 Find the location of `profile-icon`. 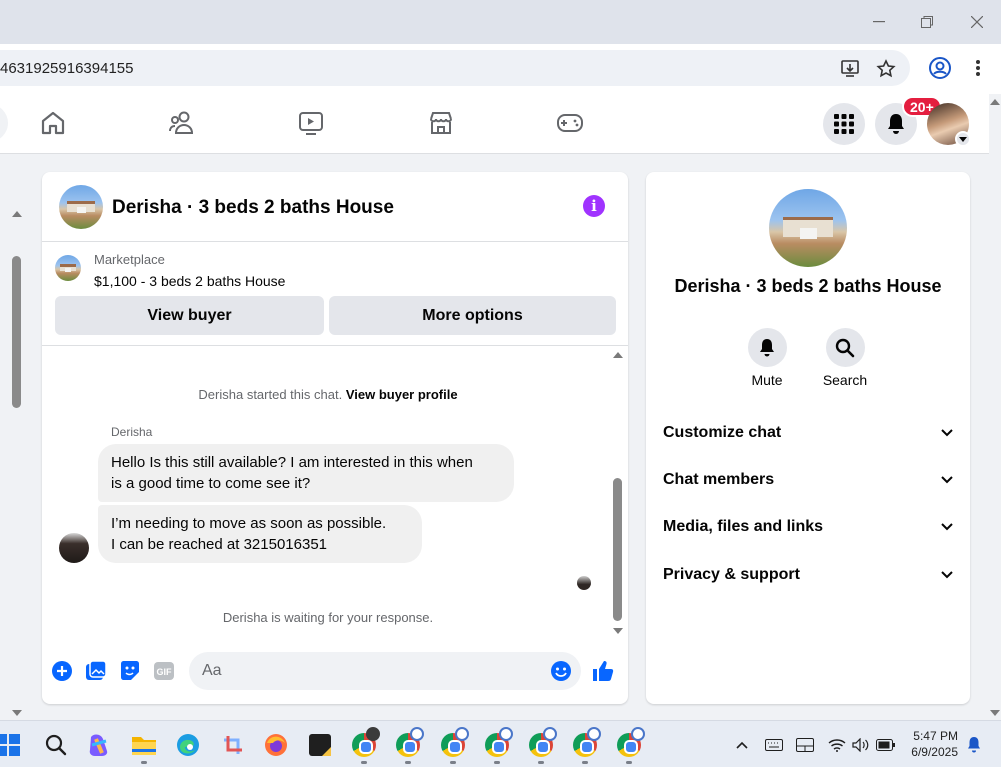

profile-icon is located at coordinates (940, 68).